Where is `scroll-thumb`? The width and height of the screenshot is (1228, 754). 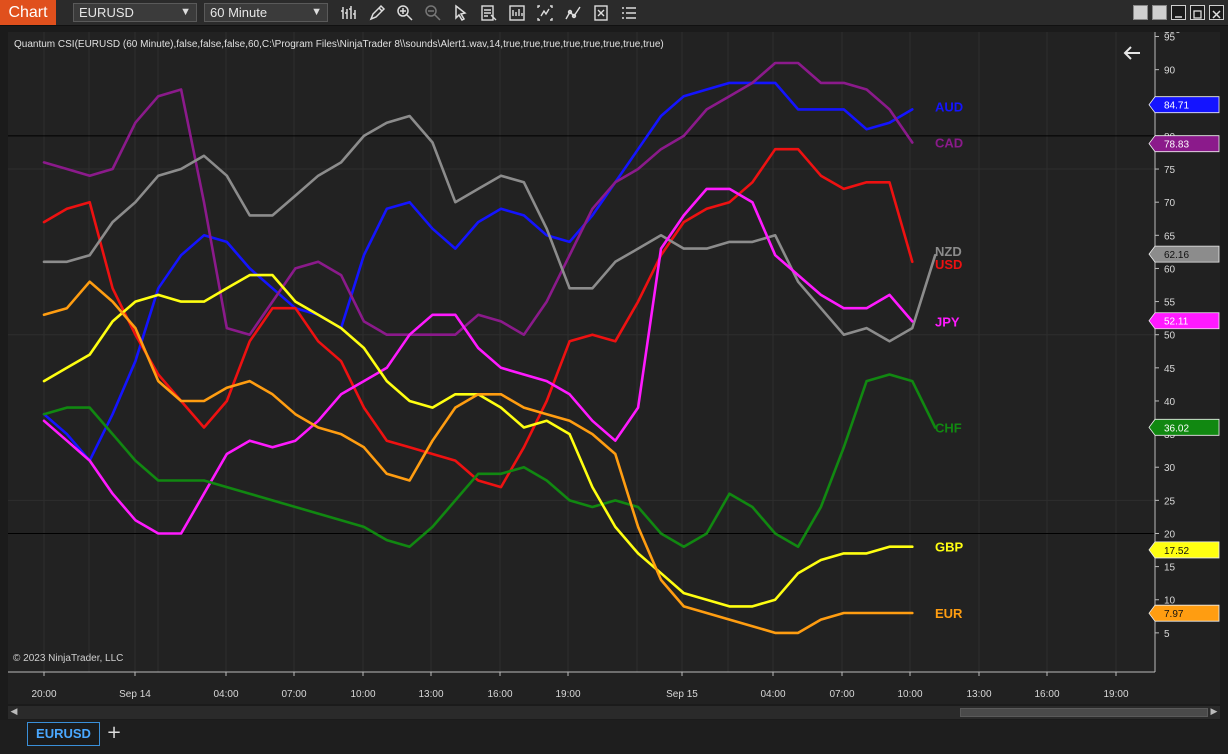
scroll-thumb is located at coordinates (1084, 712).